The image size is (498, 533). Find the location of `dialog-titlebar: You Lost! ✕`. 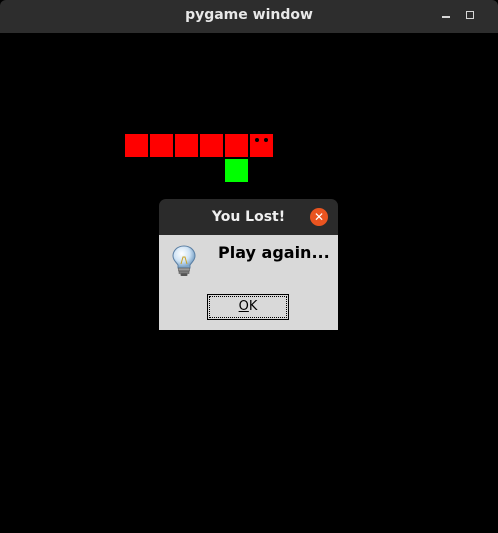

dialog-titlebar: You Lost! ✕ is located at coordinates (248, 217).